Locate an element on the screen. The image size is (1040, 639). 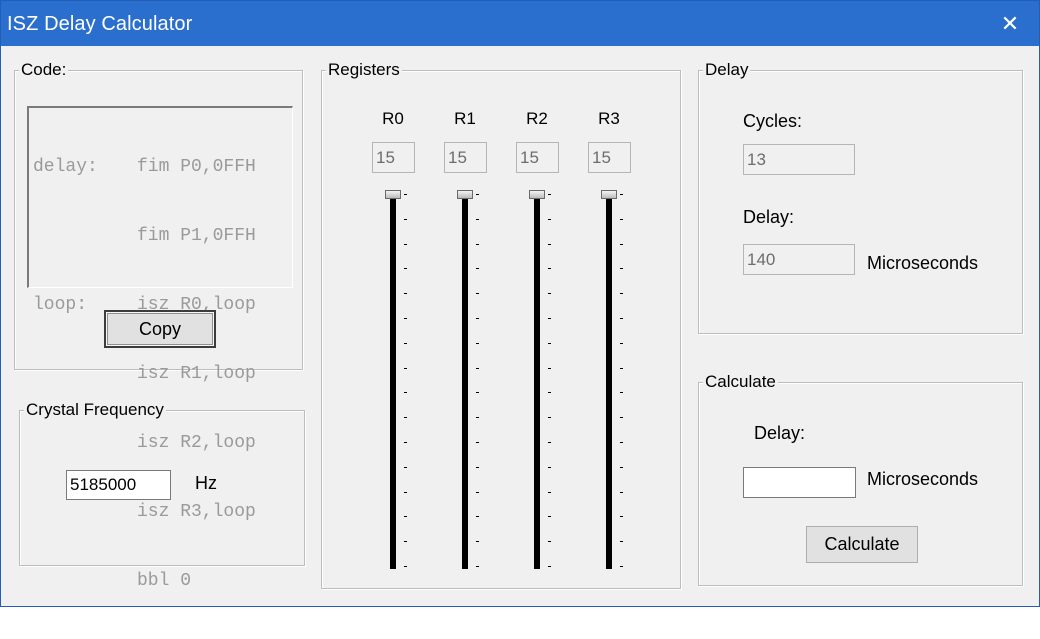
delay-unit-label: Microseconds is located at coordinates (923, 263).